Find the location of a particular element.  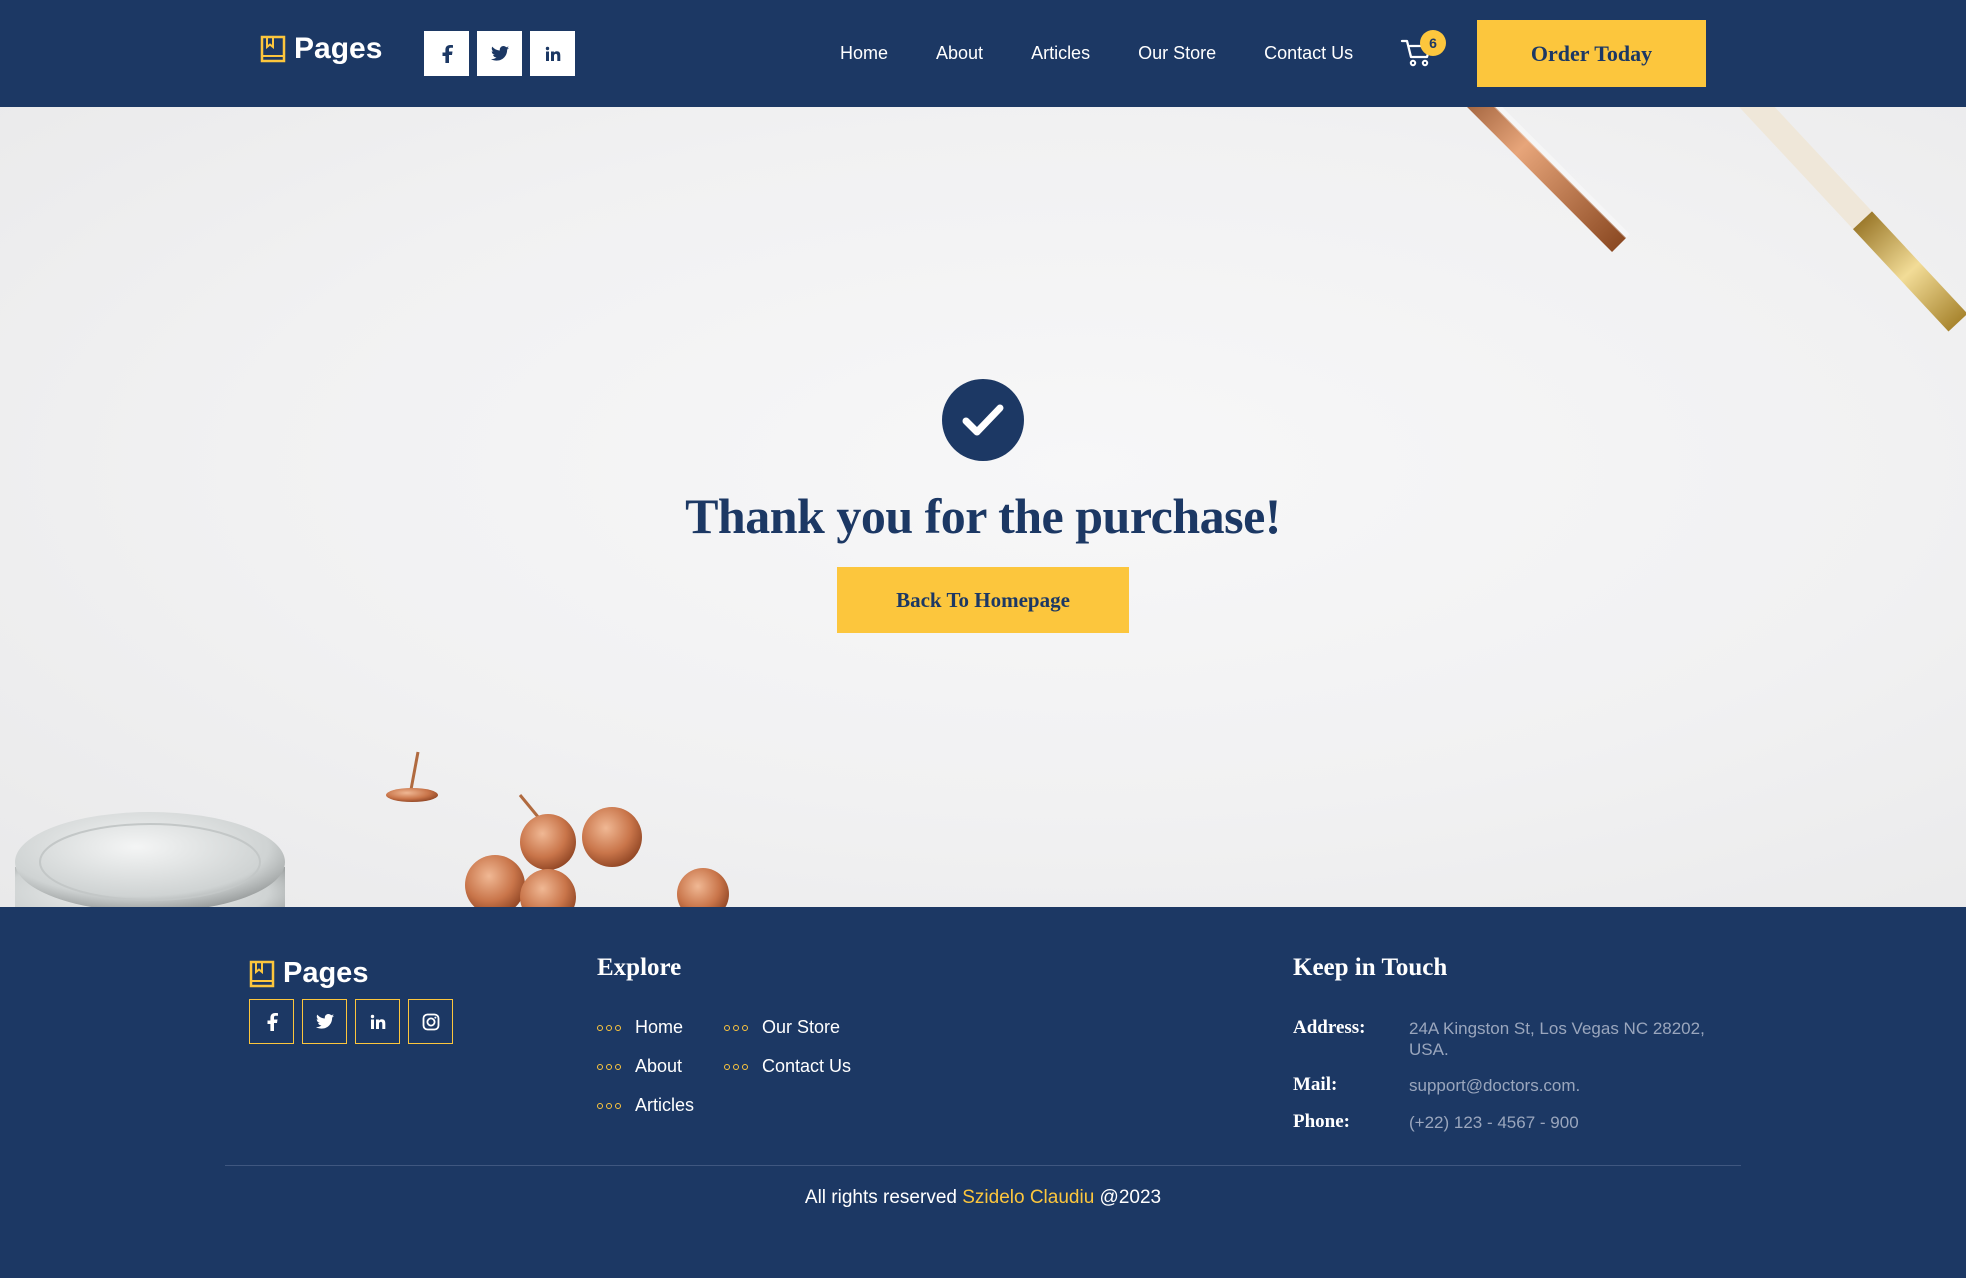

keep-in-touch-heading: Keep in Touch is located at coordinates (1370, 967).